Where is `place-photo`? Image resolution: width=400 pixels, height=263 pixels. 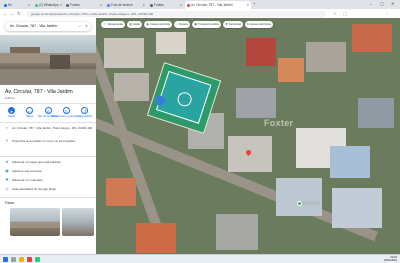 place-photo is located at coordinates (48, 60).